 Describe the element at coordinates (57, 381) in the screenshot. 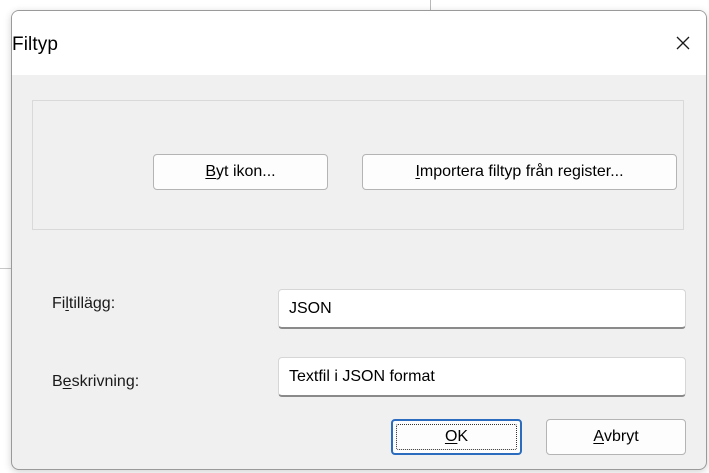

I see `description-label-start: B` at that location.